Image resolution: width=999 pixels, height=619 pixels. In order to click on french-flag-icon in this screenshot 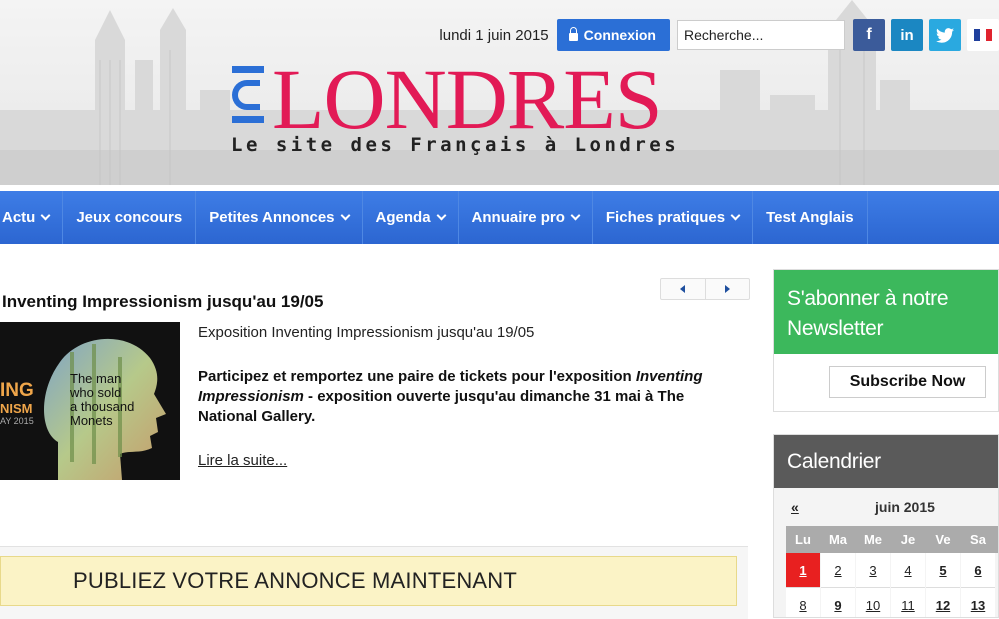, I will do `click(983, 35)`.